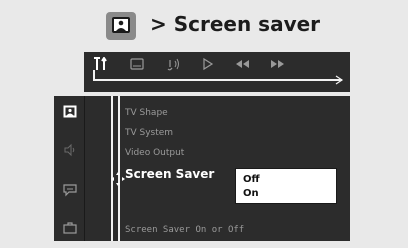  Describe the element at coordinates (251, 179) in the screenshot. I see `option-off: Off` at that location.